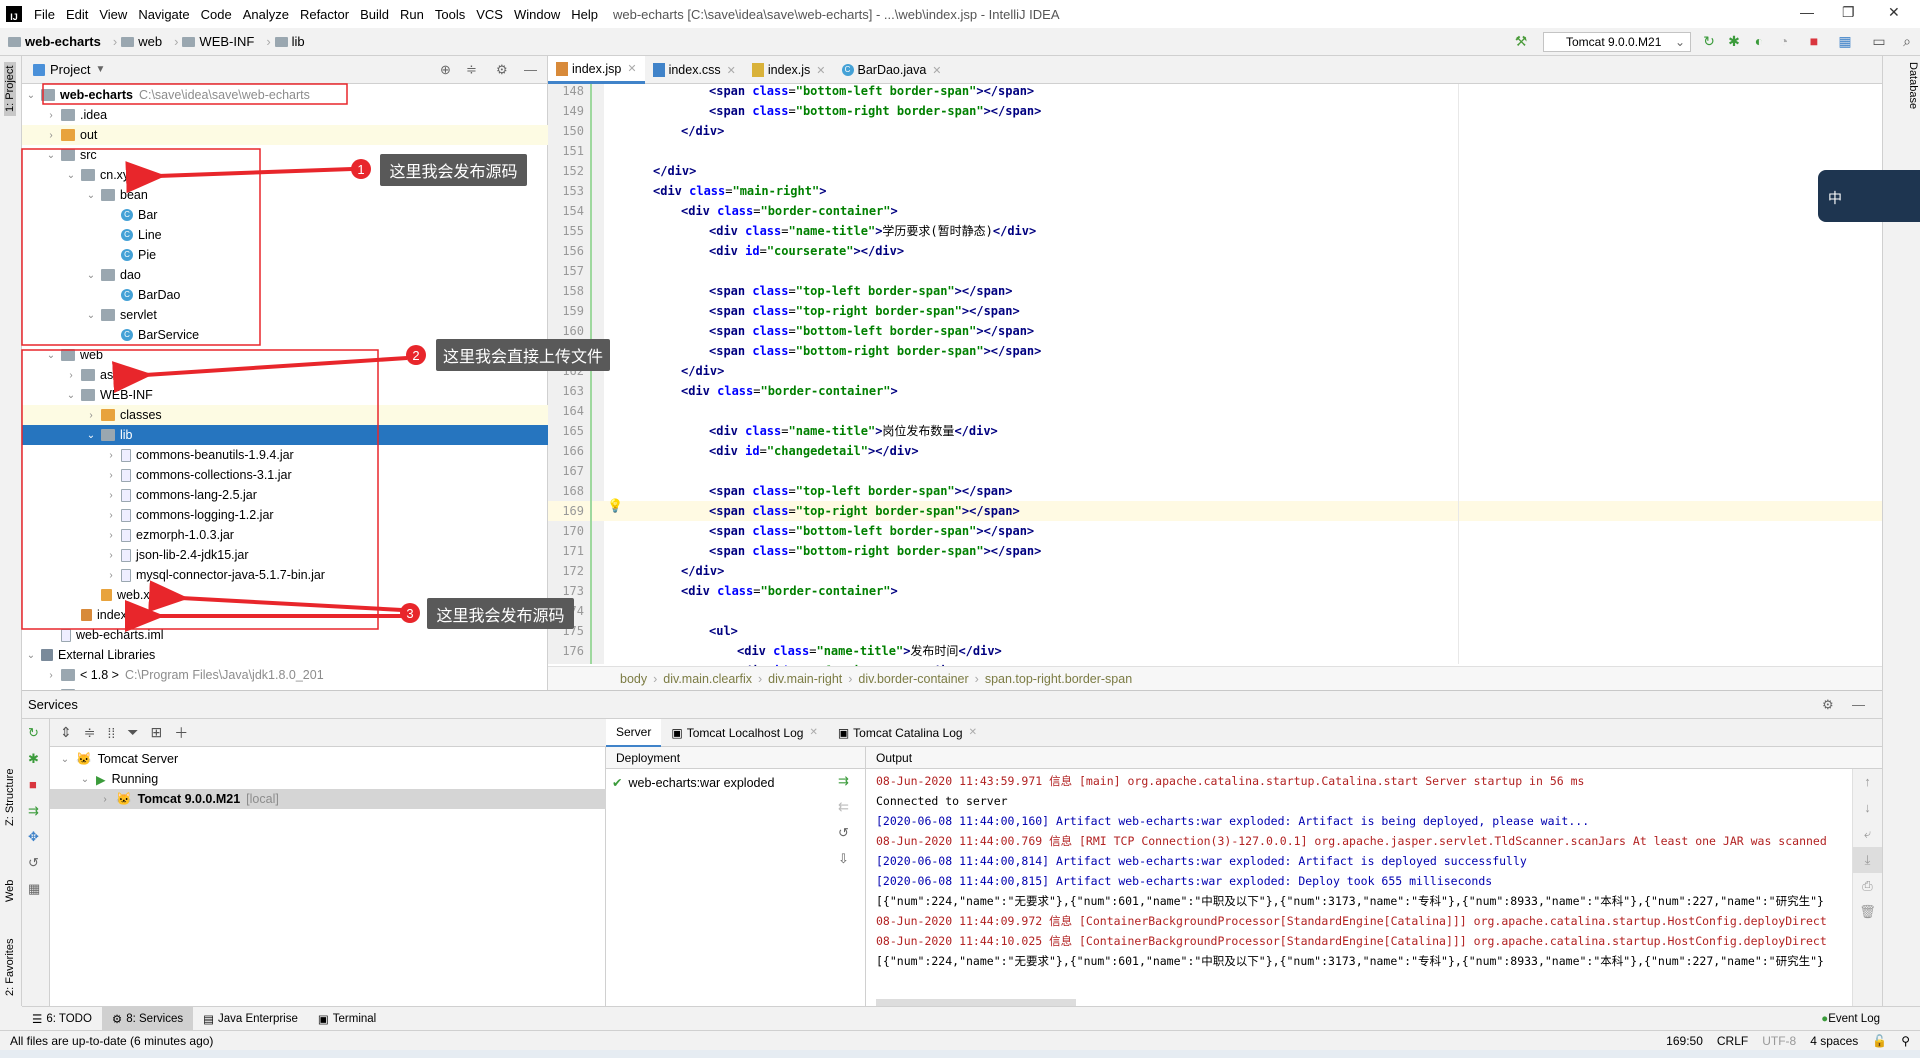 The width and height of the screenshot is (1920, 1058). I want to click on tree-item: › commons-beanutils-1.9.4.jar, so click(285, 455).